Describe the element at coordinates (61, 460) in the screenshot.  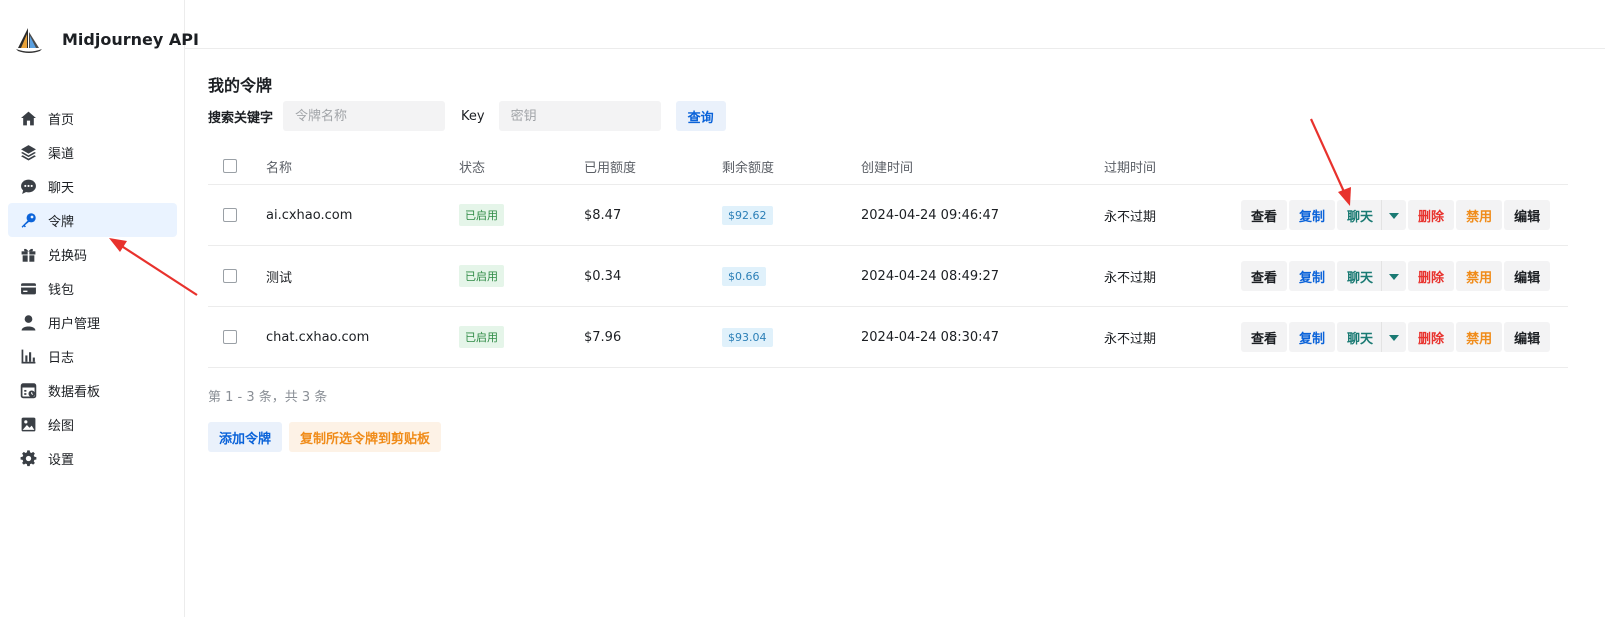
I see `sidebar-item-label: 设置` at that location.